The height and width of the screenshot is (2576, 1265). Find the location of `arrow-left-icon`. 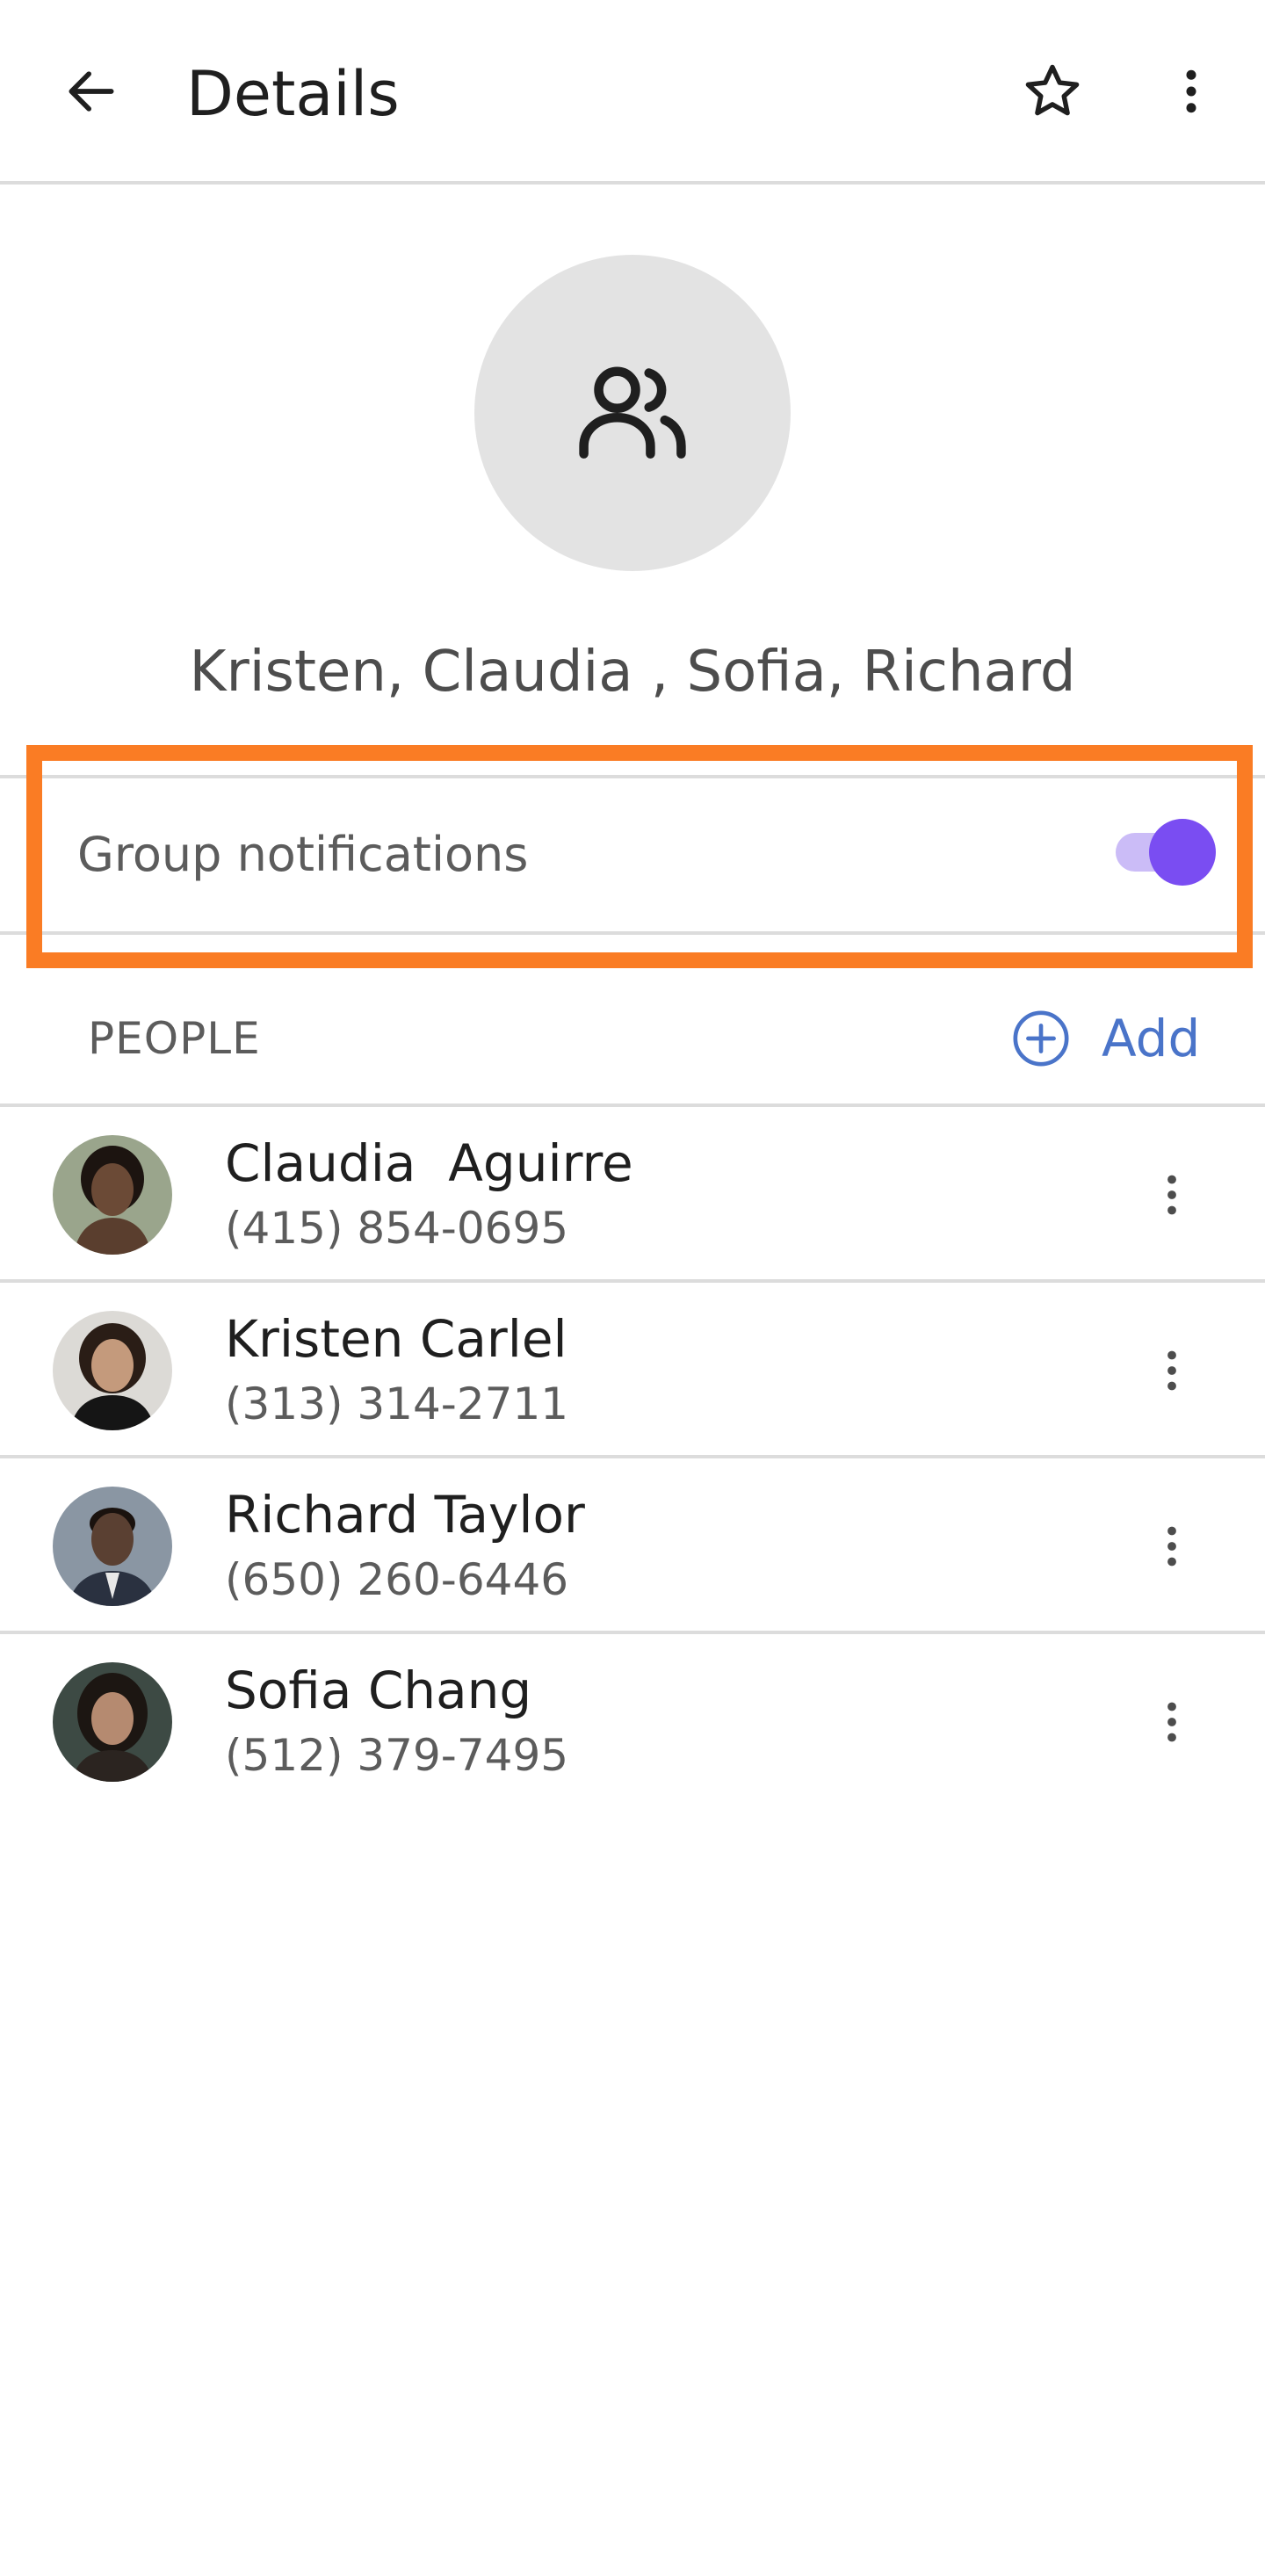

arrow-left-icon is located at coordinates (91, 91).